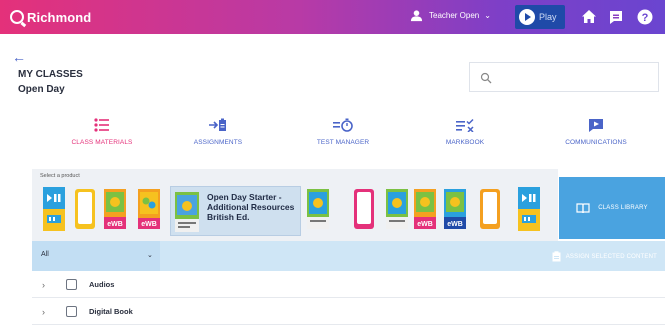  I want to click on search-box, so click(564, 77).